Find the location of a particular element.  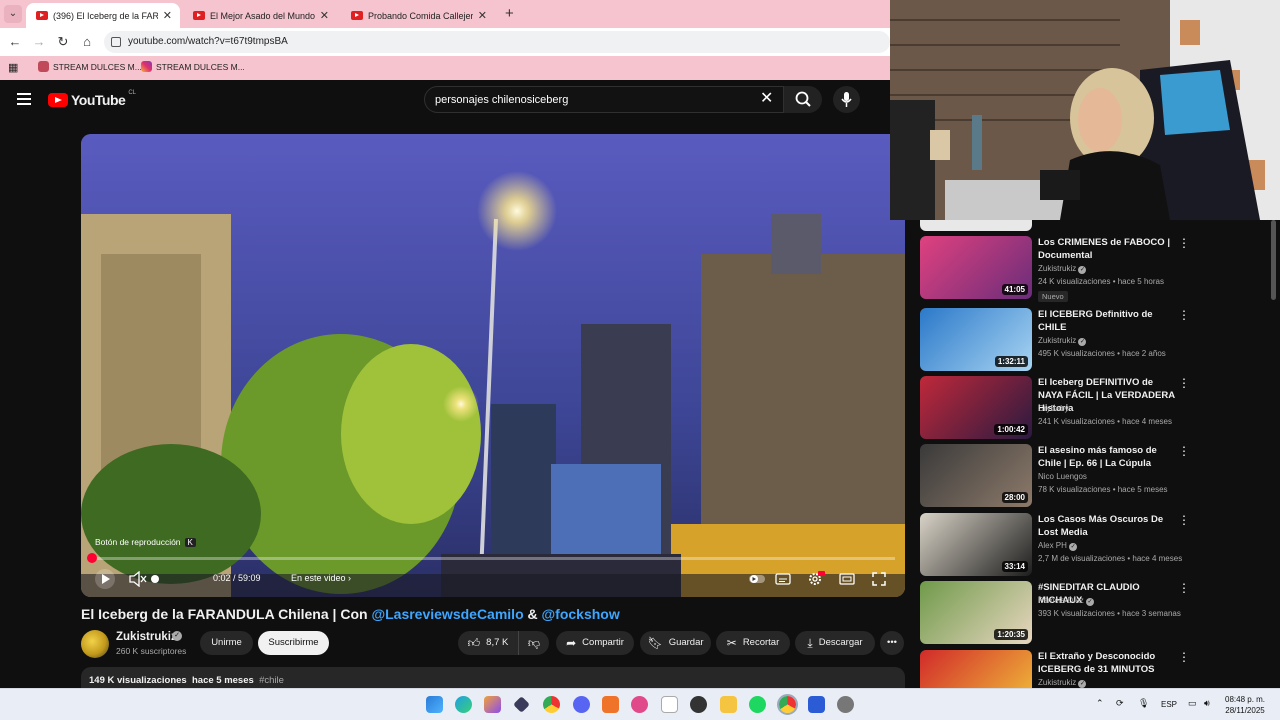

channel-name: Zukistrukiz is located at coordinates (146, 637).